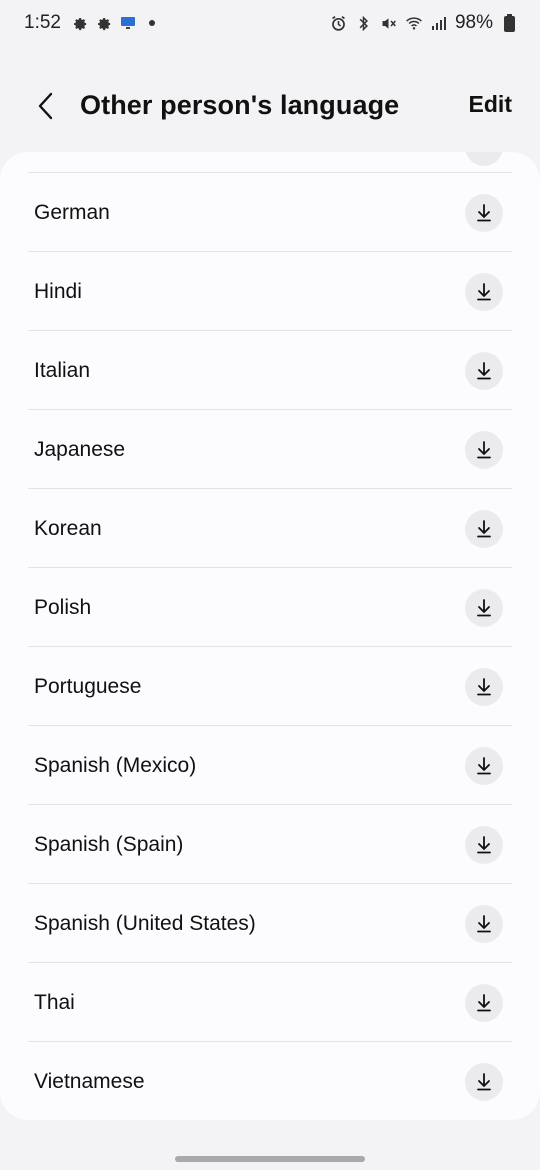 The height and width of the screenshot is (1170, 540). I want to click on alarm-icon, so click(339, 23).